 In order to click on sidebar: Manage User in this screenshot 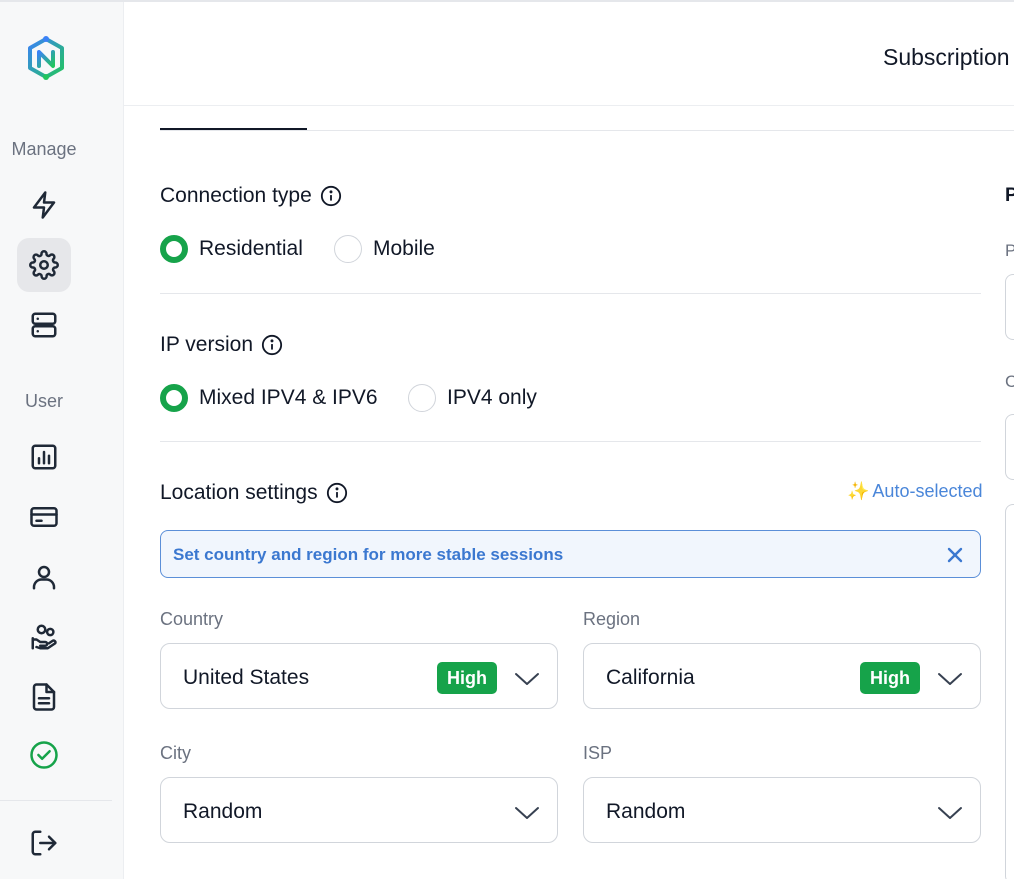, I will do `click(62, 440)`.